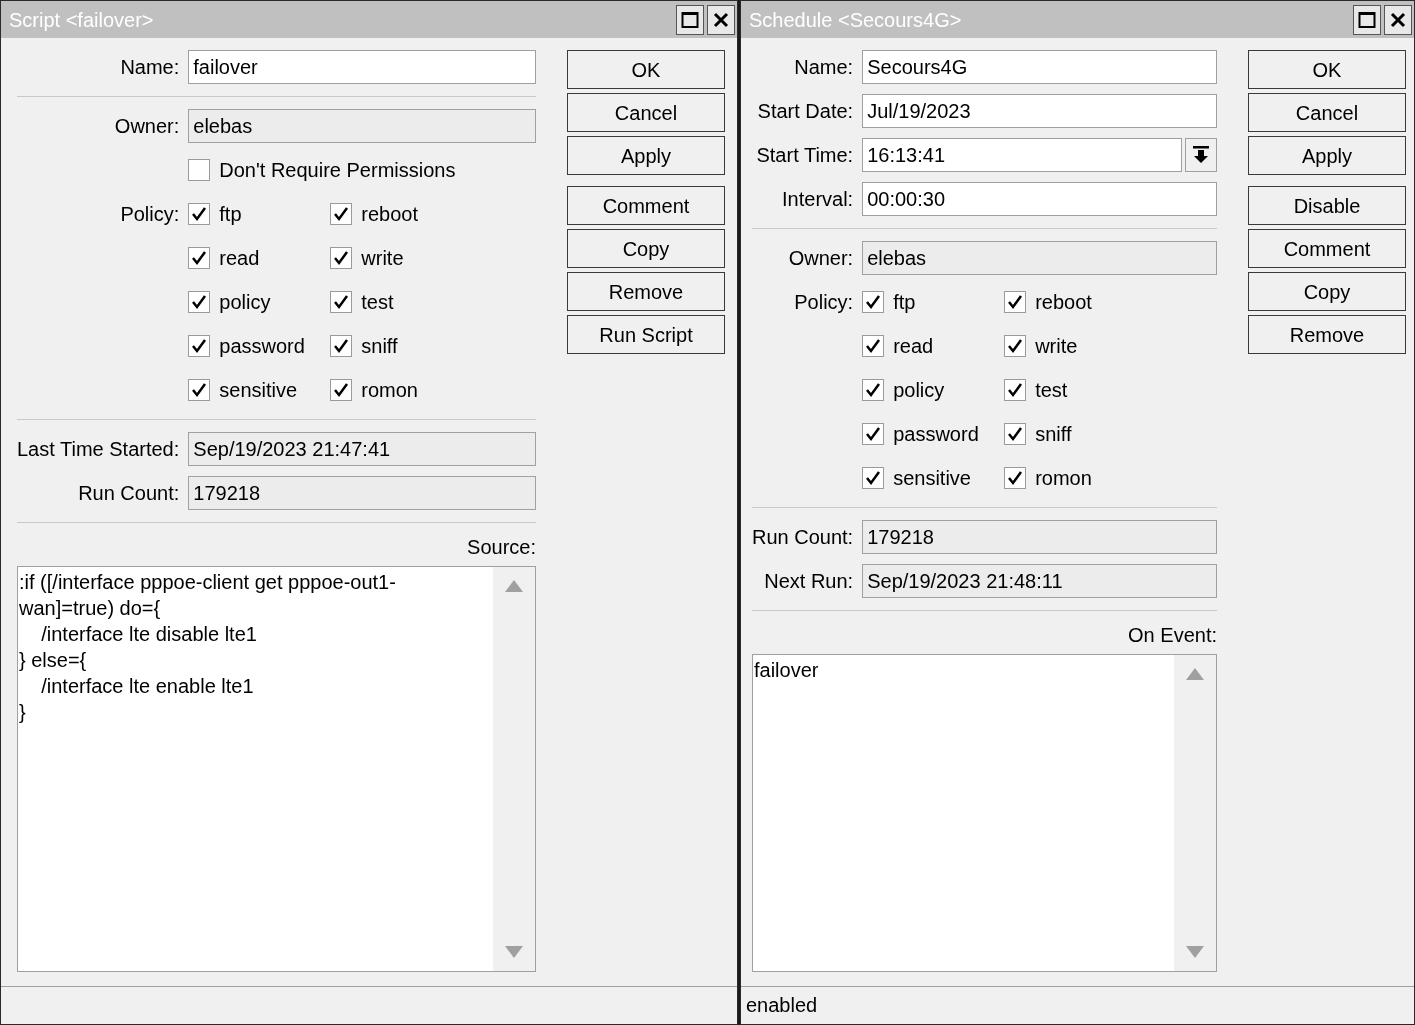 This screenshot has height=1025, width=1415. Describe the element at coordinates (820, 258) in the screenshot. I see `field-label: Owner:` at that location.